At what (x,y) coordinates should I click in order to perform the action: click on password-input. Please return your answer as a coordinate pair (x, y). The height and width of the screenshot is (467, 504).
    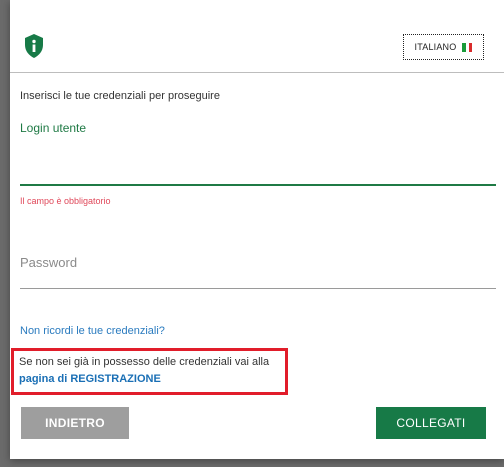
    Looking at the image, I should click on (258, 262).